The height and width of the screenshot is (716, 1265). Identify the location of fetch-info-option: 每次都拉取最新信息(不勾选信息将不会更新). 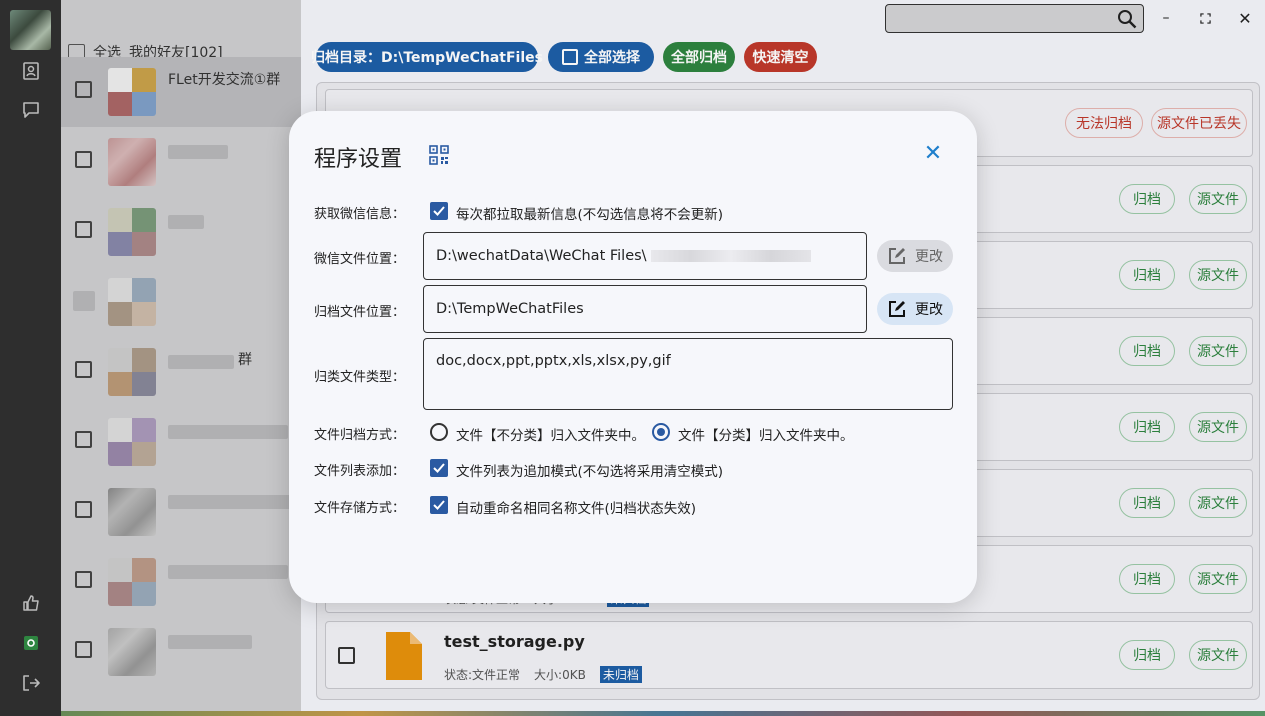
(590, 215).